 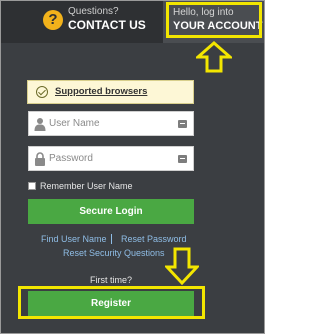 What do you see at coordinates (111, 239) in the screenshot?
I see `link-divider` at bounding box center [111, 239].